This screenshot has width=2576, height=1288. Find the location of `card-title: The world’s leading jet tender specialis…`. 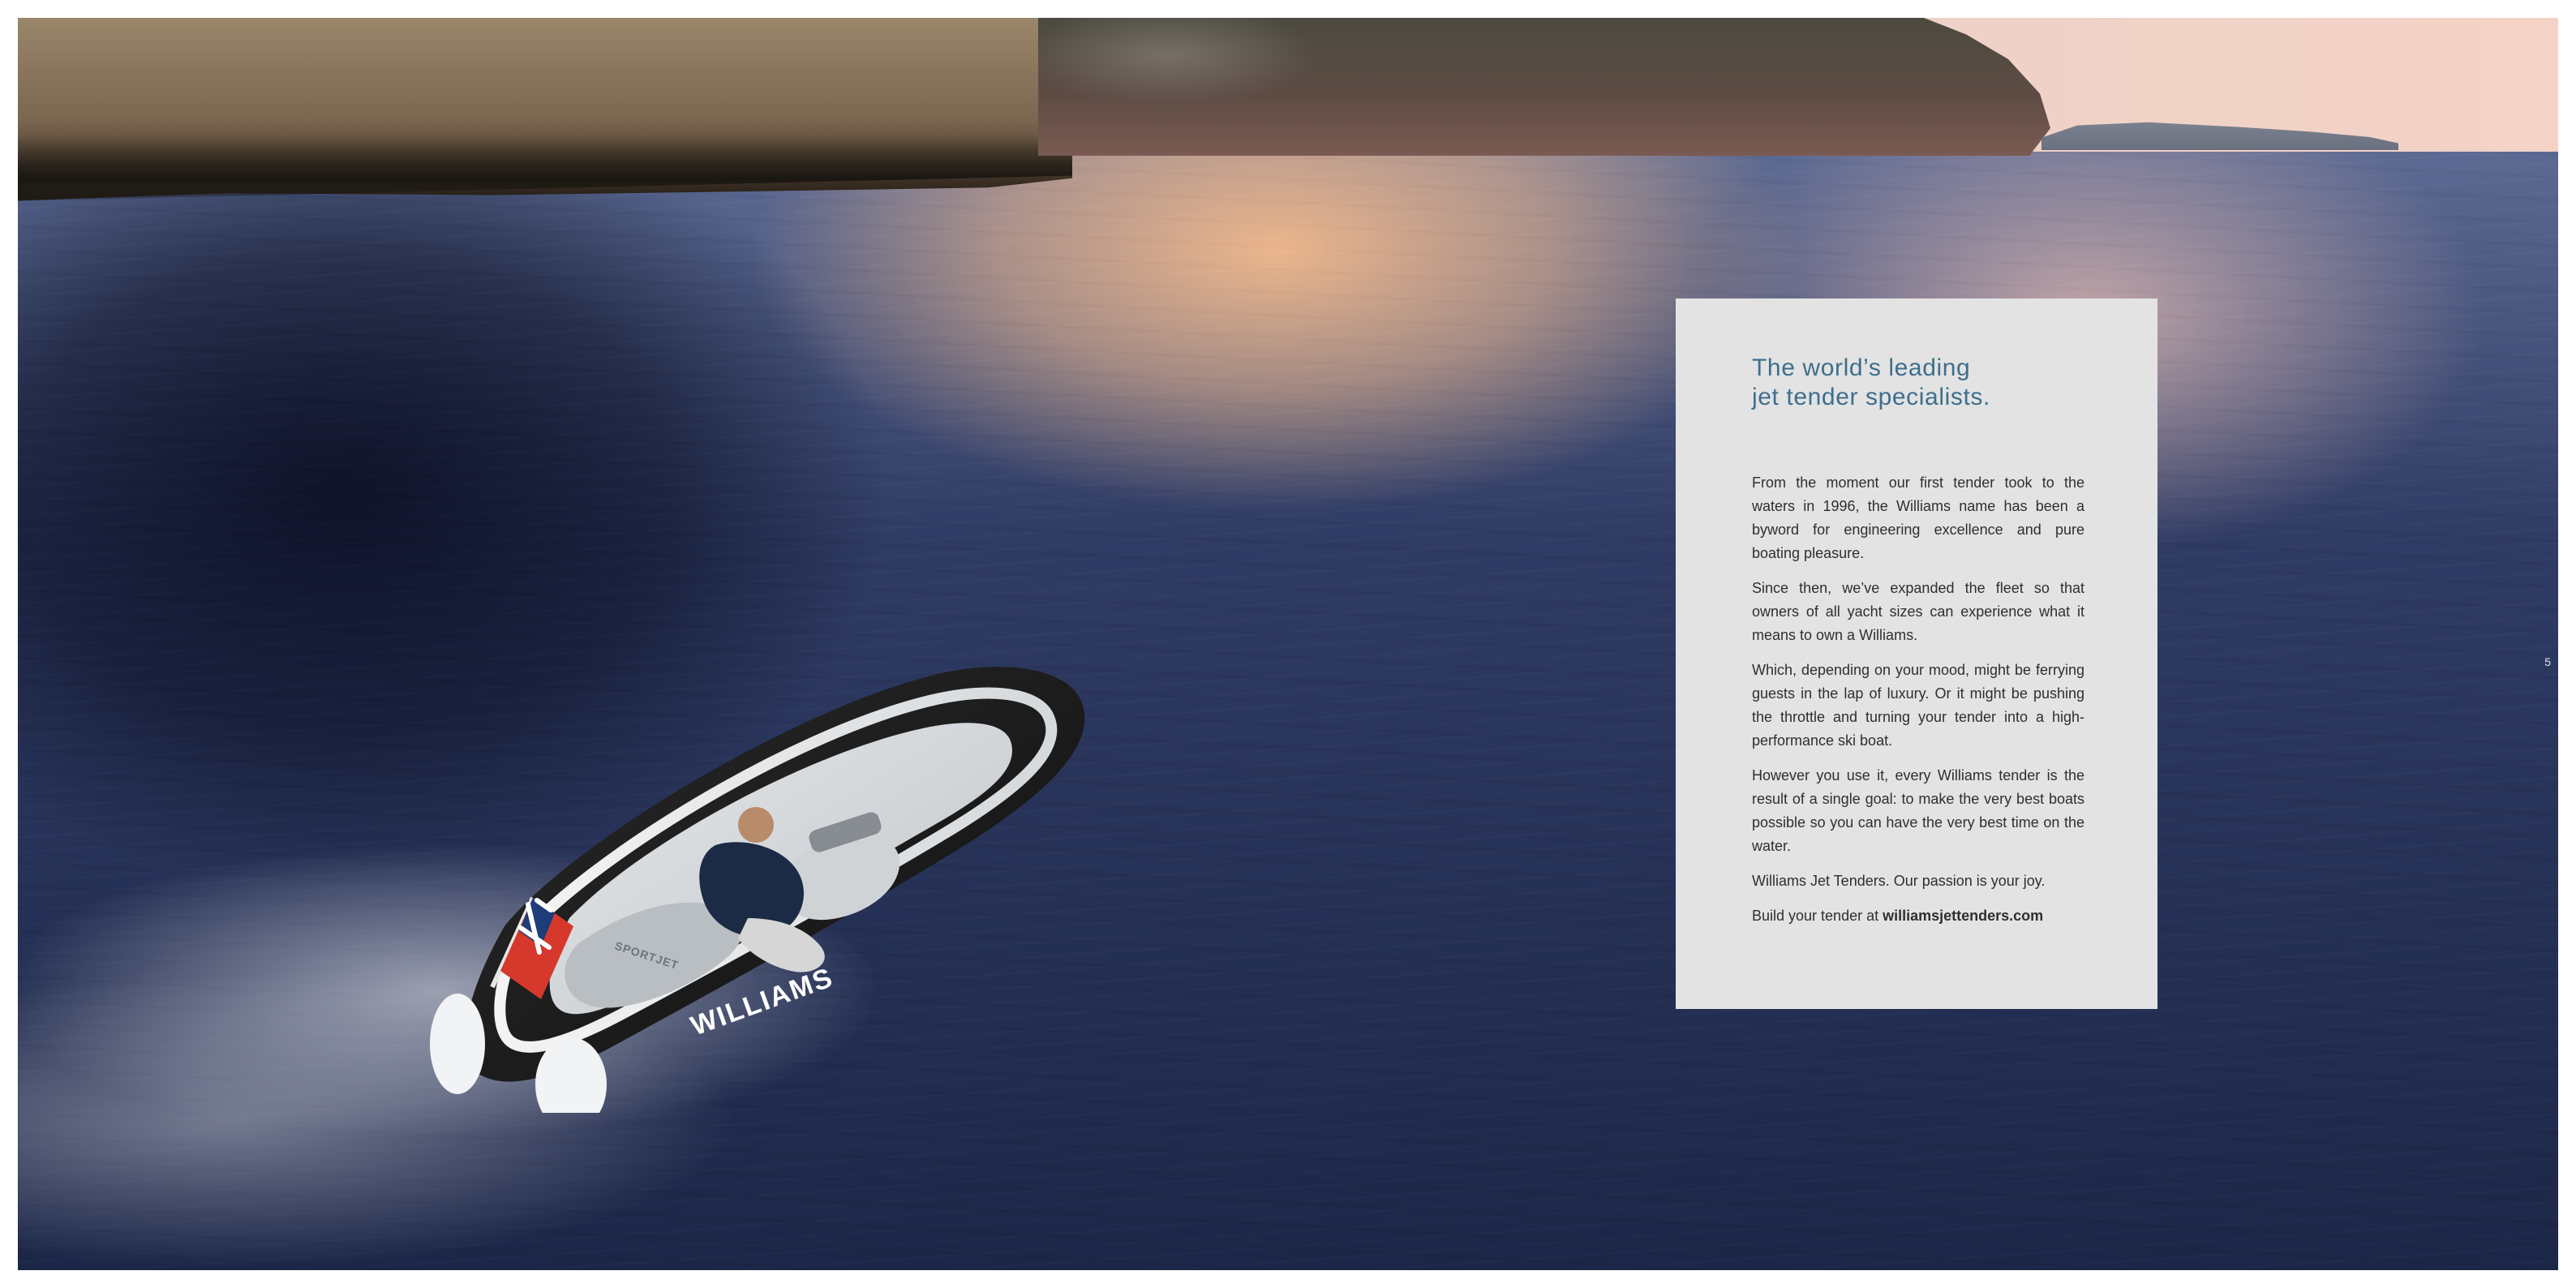

card-title: The world’s leading jet tender specialis… is located at coordinates (1930, 383).